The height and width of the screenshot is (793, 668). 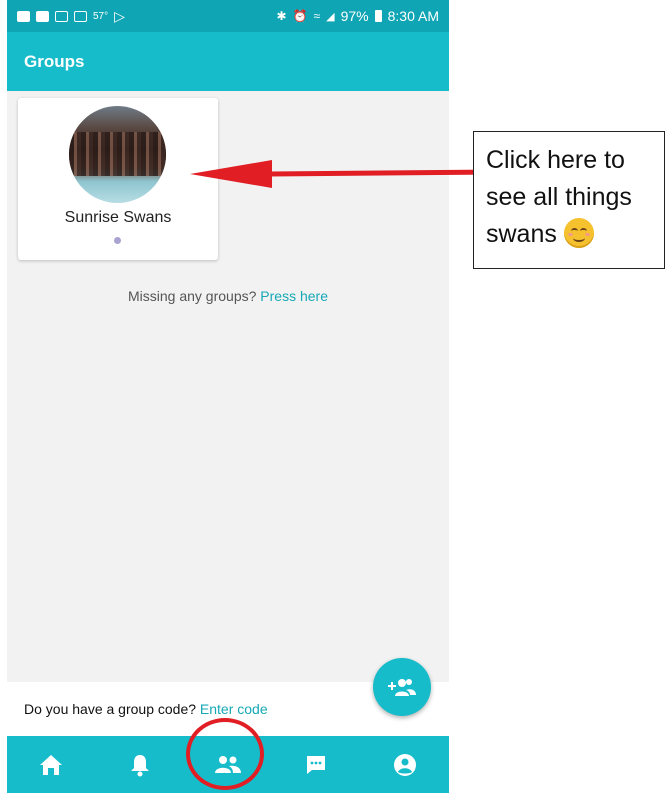 What do you see at coordinates (330, 16) in the screenshot?
I see `signal-icon: ◢` at bounding box center [330, 16].